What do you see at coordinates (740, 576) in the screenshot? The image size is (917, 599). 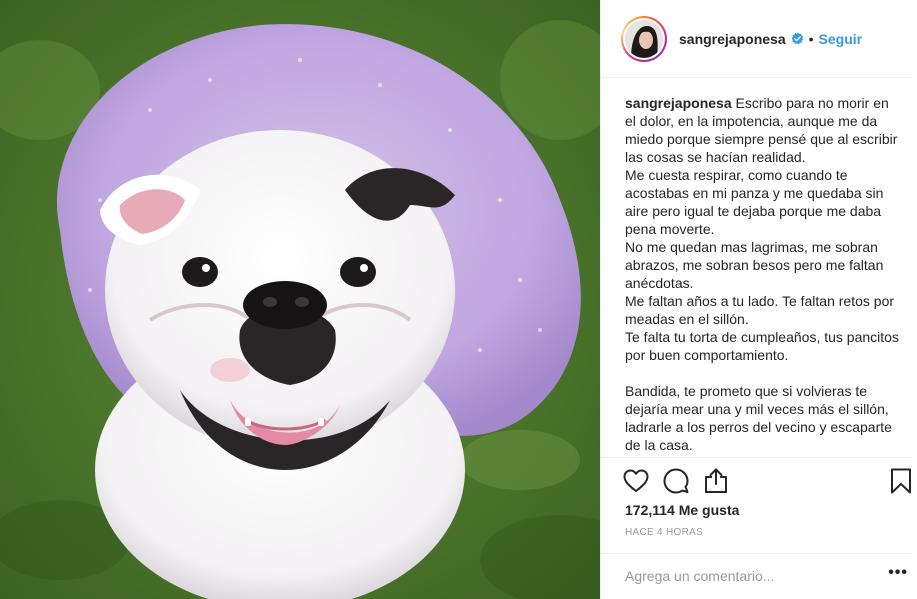 I see `comment-input` at bounding box center [740, 576].